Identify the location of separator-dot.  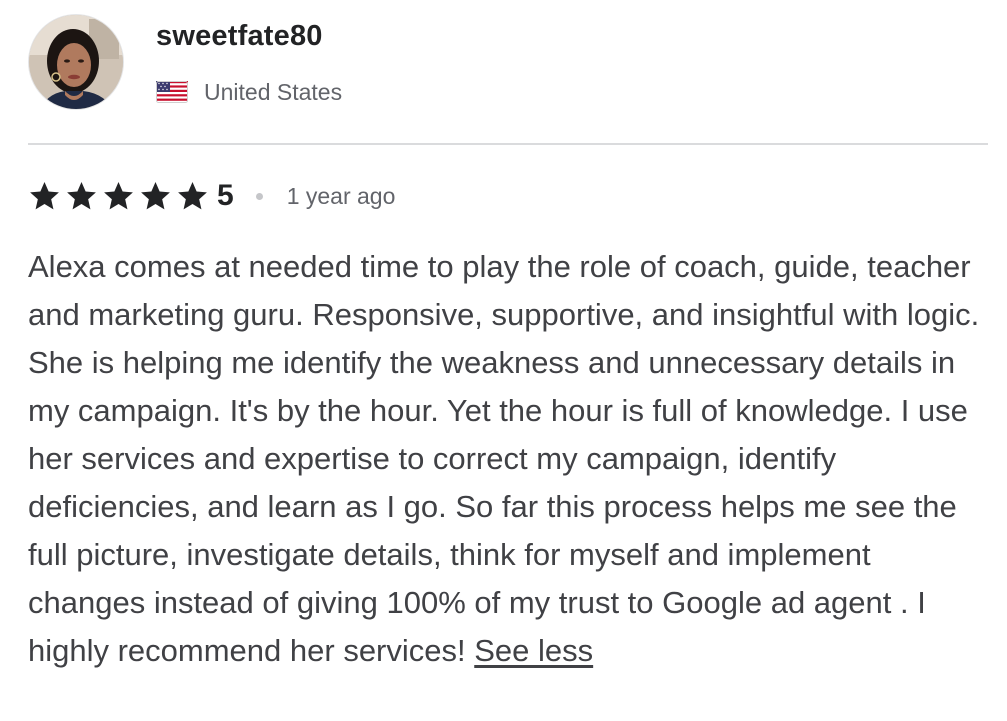
(259, 196).